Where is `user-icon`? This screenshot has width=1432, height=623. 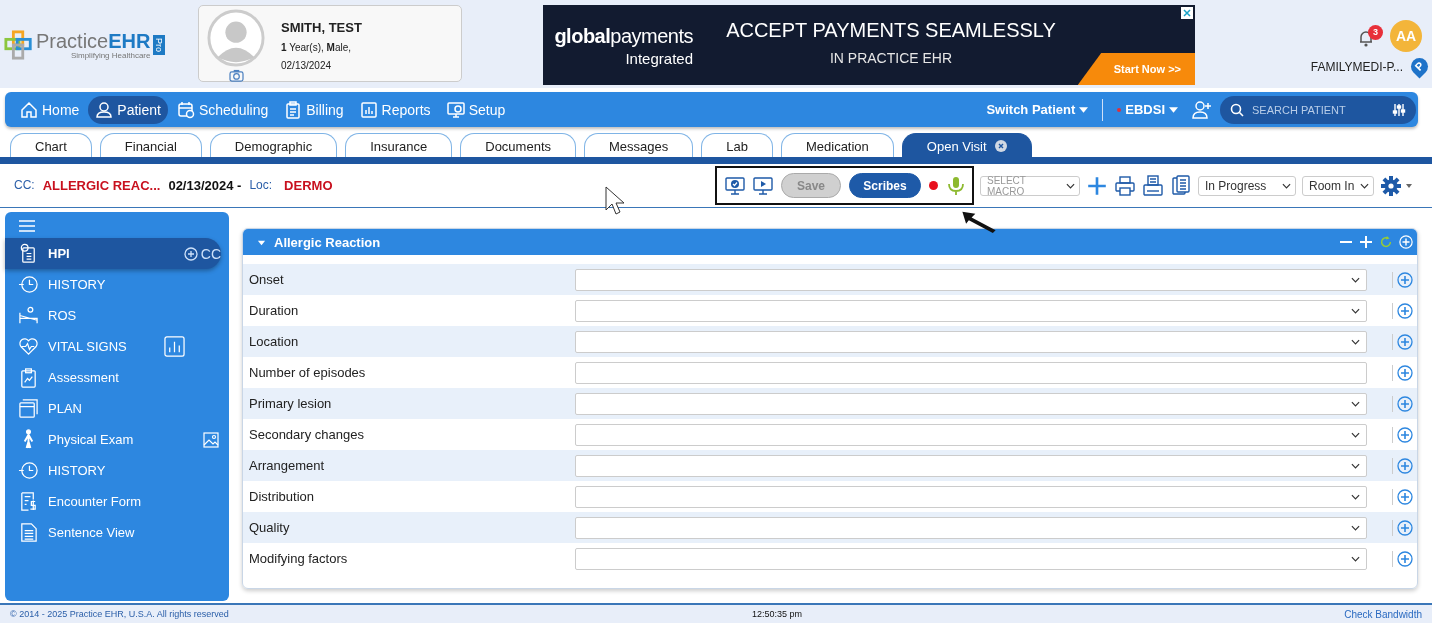
user-icon is located at coordinates (104, 109).